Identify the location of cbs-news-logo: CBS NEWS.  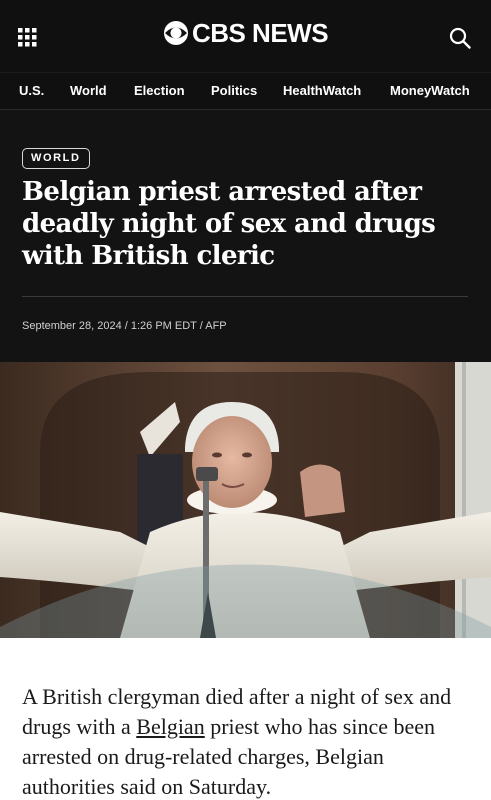
(246, 33).